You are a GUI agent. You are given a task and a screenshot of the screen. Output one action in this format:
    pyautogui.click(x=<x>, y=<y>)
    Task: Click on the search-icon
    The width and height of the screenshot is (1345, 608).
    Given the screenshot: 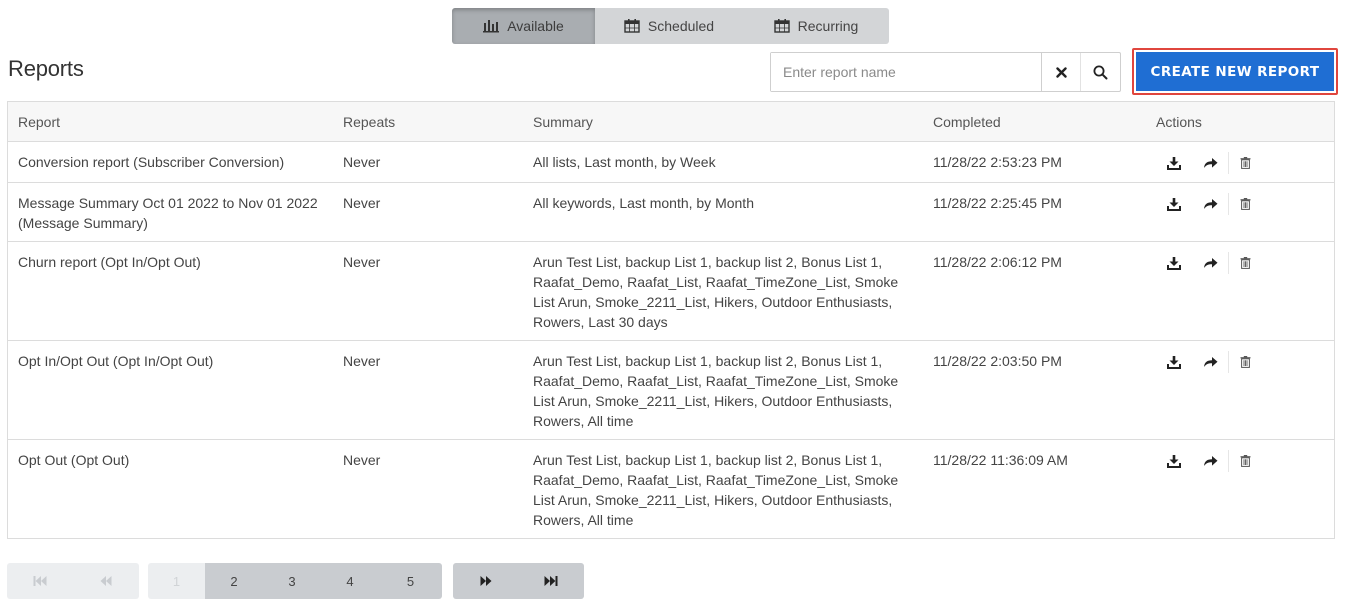 What is the action you would take?
    pyautogui.click(x=1100, y=72)
    